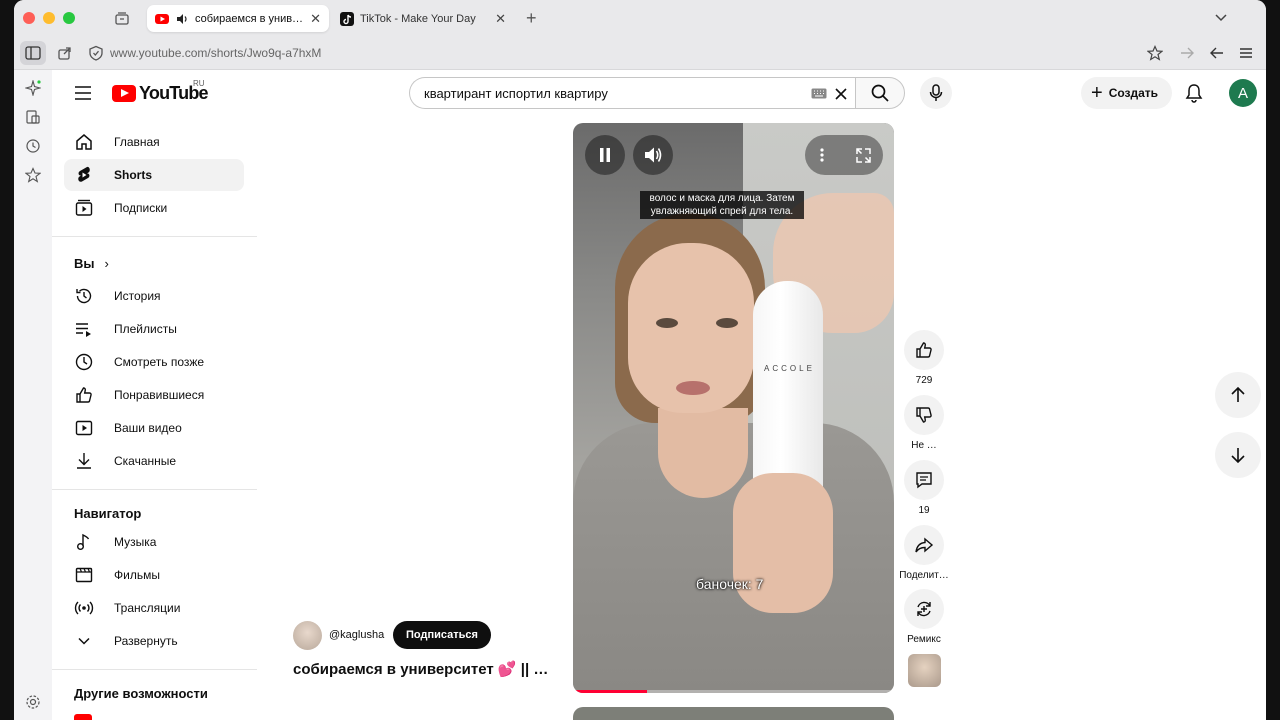 Image resolution: width=1280 pixels, height=720 pixels. What do you see at coordinates (137, 296) in the screenshot?
I see `guide-item-label: История` at bounding box center [137, 296].